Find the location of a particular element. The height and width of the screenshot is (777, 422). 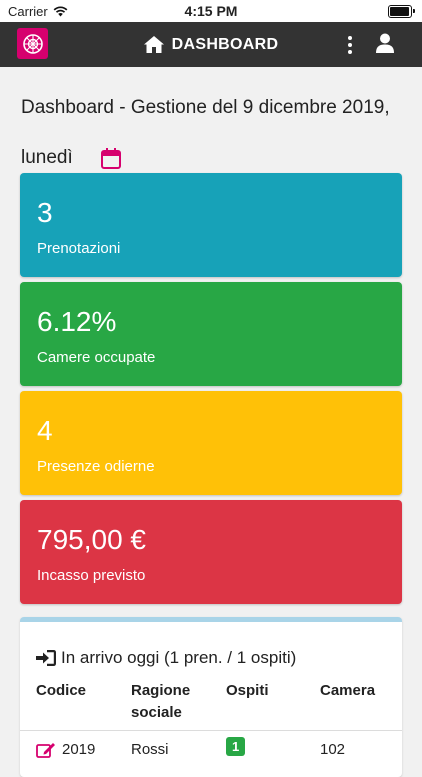

app-bar: DASHBOARD is located at coordinates (211, 44).